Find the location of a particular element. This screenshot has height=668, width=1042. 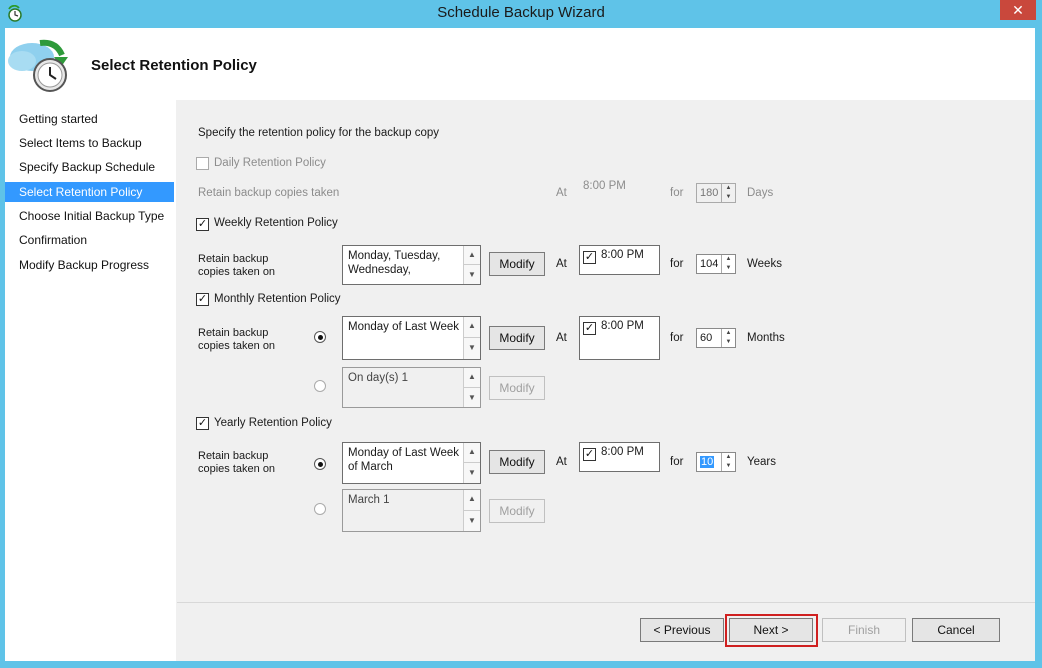

yearly-count-stepper: 10 ▲ ▼ is located at coordinates (716, 462).